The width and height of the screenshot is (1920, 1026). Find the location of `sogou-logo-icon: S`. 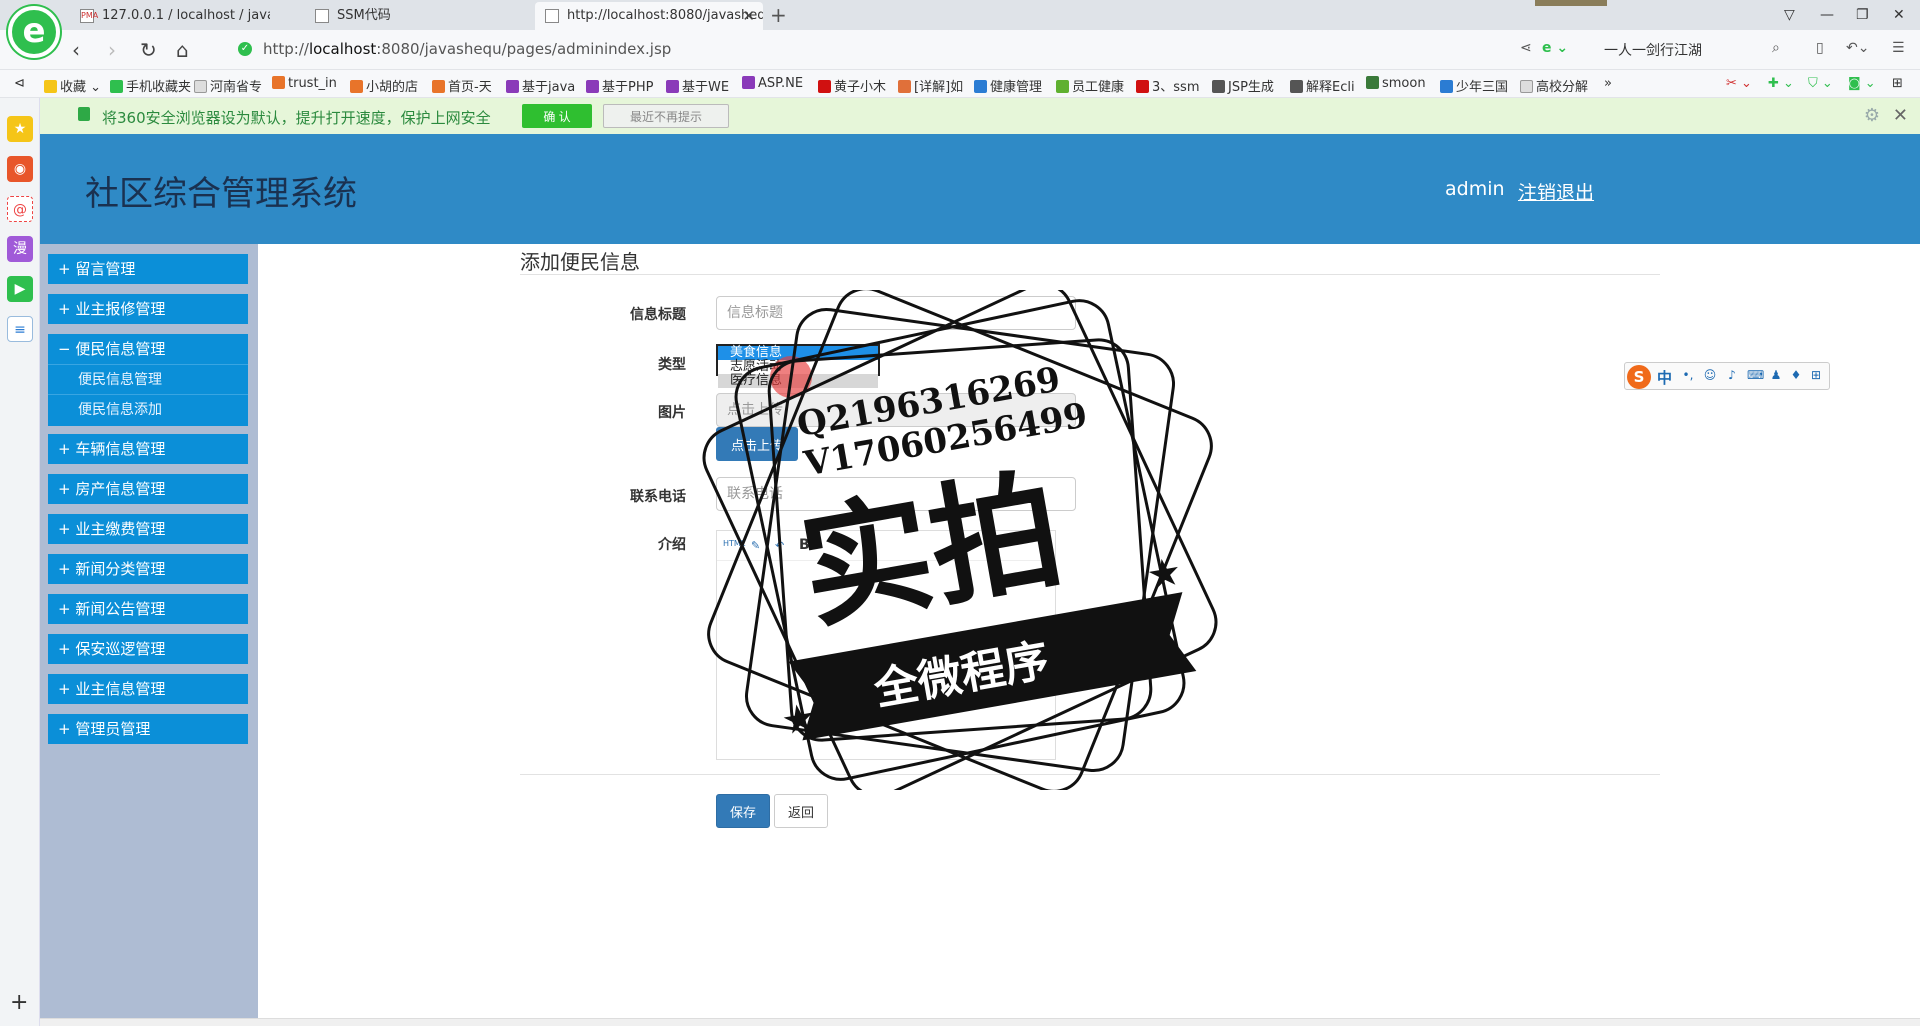

sogou-logo-icon: S is located at coordinates (1639, 377).